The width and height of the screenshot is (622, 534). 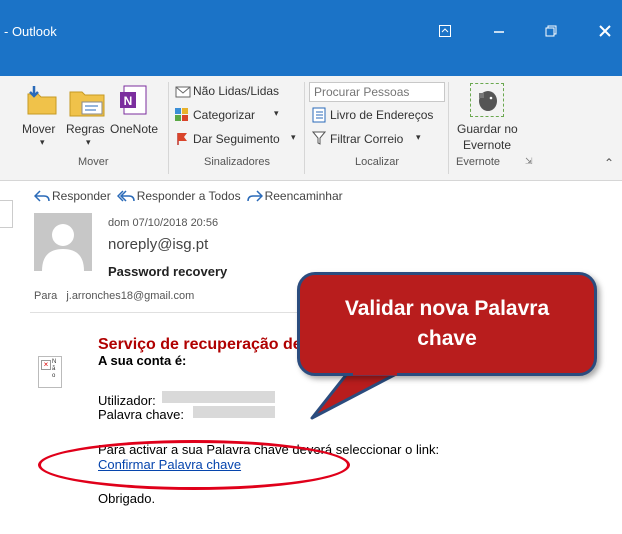 I want to click on move-label: Mover, so click(x=39, y=129).